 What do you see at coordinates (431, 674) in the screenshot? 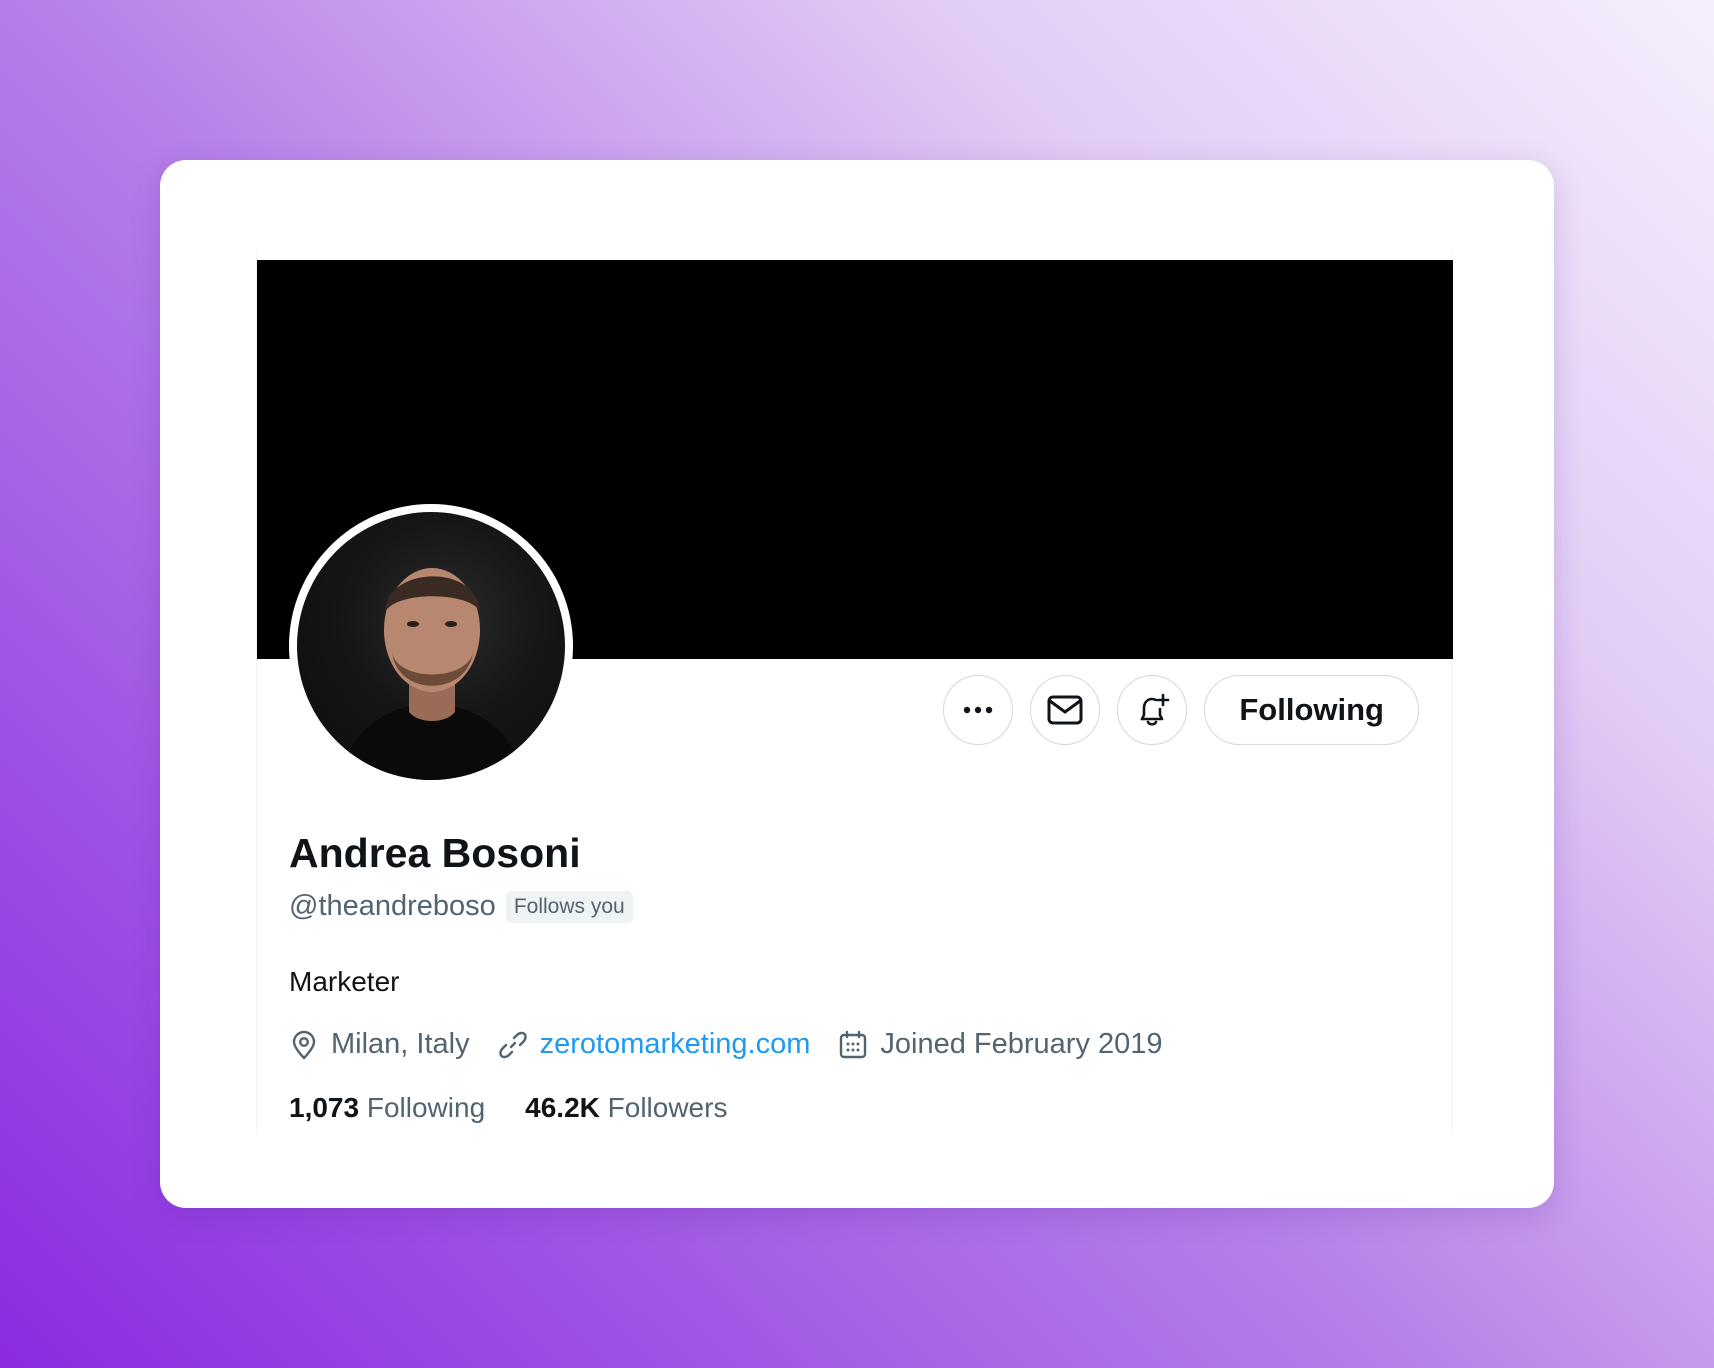
I see `avatar-portrait-image` at bounding box center [431, 674].